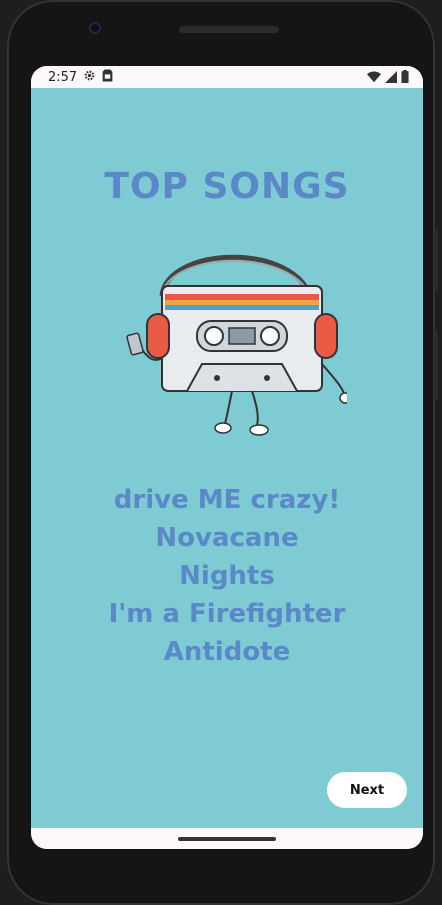  I want to click on song-item: drive ME crazy!, so click(227, 500).